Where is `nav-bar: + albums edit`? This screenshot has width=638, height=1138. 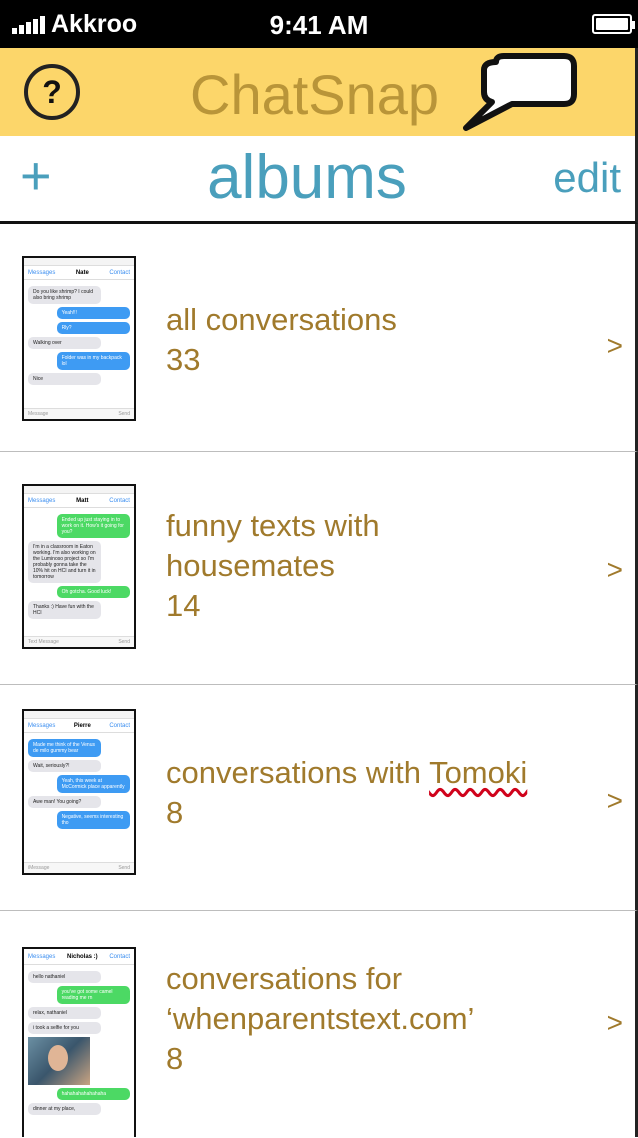 nav-bar: + albums edit is located at coordinates (319, 180).